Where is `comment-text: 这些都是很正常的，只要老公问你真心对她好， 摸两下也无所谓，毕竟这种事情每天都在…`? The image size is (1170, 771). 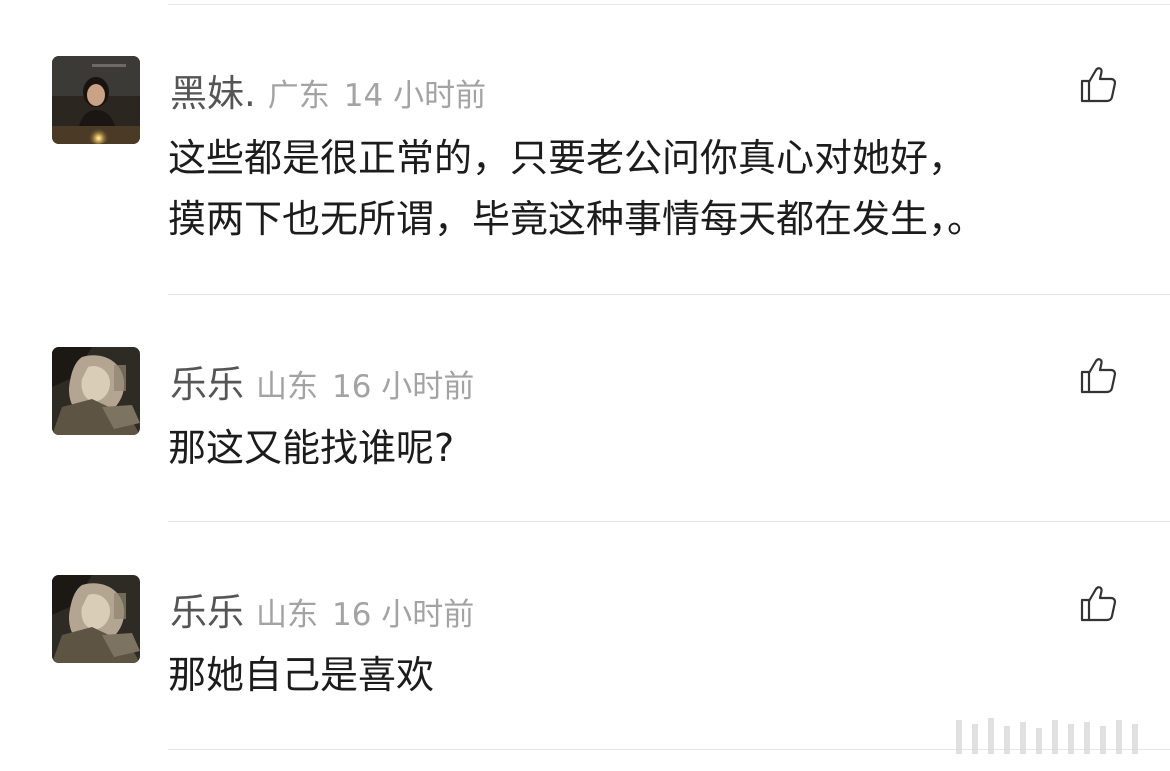
comment-text: 这些都是很正常的，只要老公问你真心对她好， 摸两下也无所谓，毕竟这种事情每天都在… is located at coordinates (577, 188).